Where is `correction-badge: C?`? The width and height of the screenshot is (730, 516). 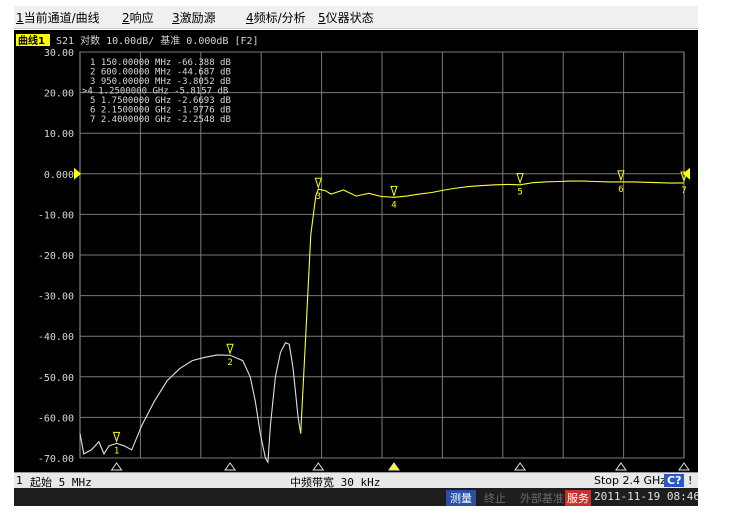 correction-badge: C? is located at coordinates (674, 480).